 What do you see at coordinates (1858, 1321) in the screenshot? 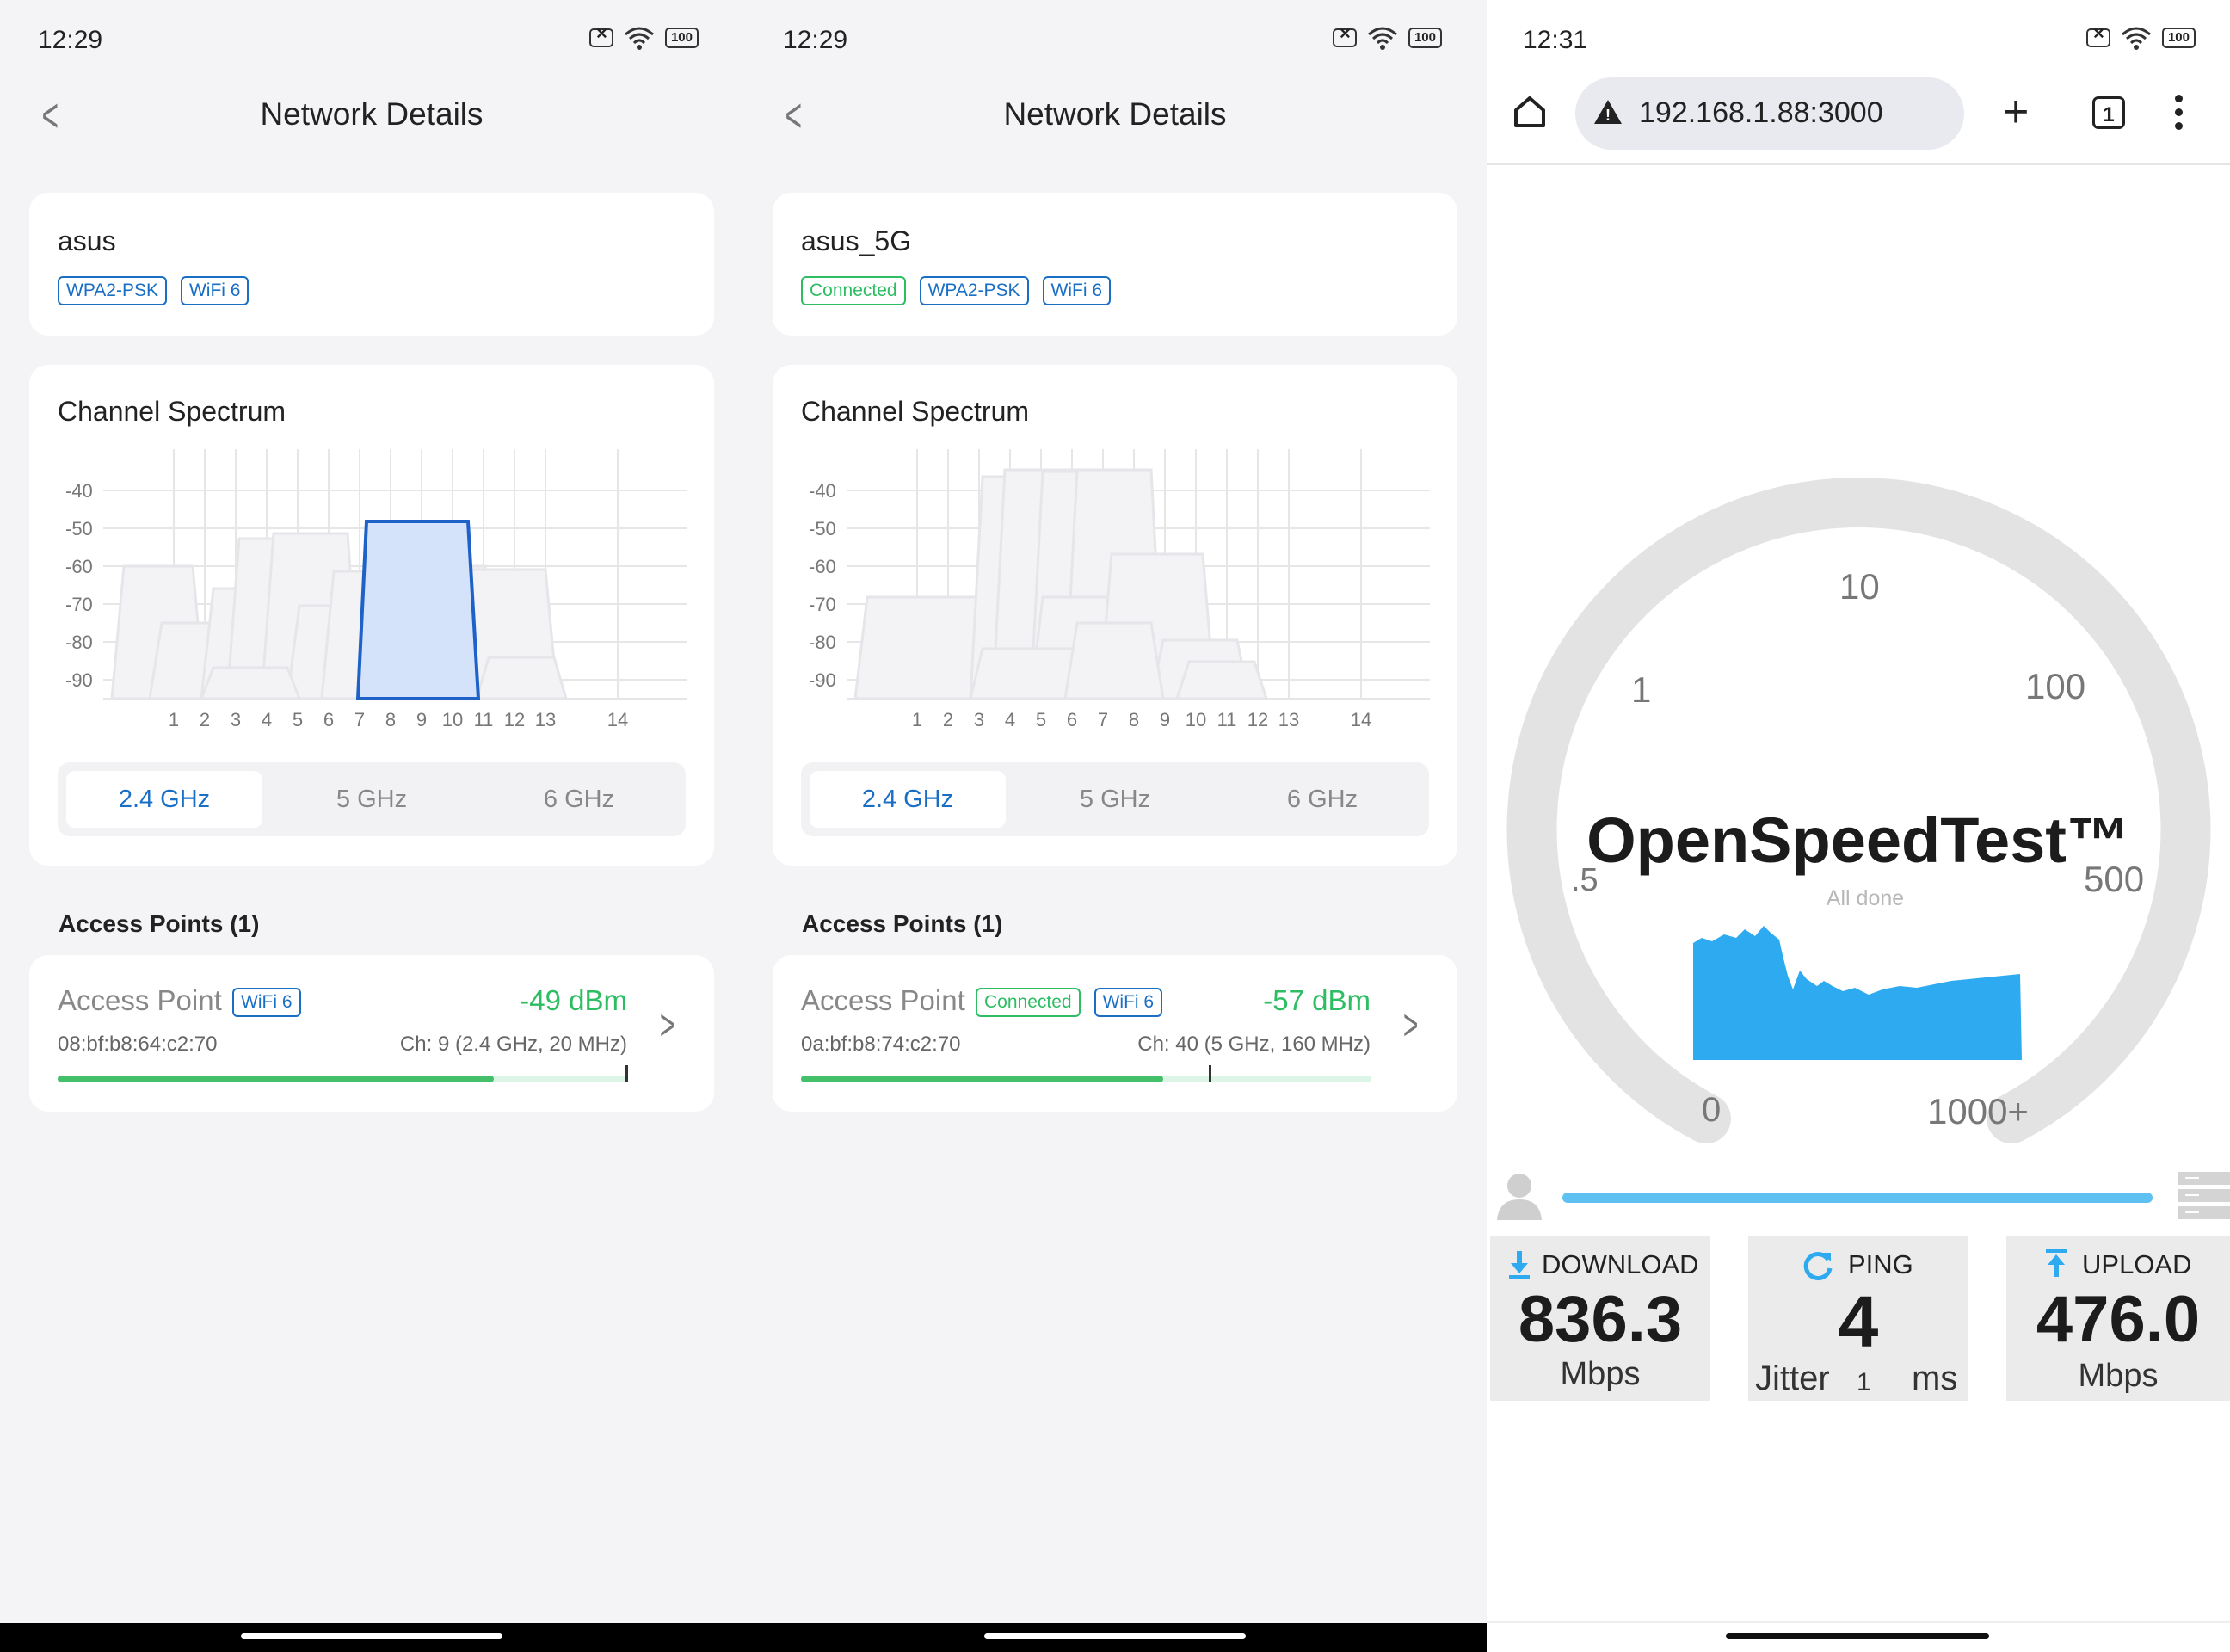
I see `ping-value: 4` at bounding box center [1858, 1321].